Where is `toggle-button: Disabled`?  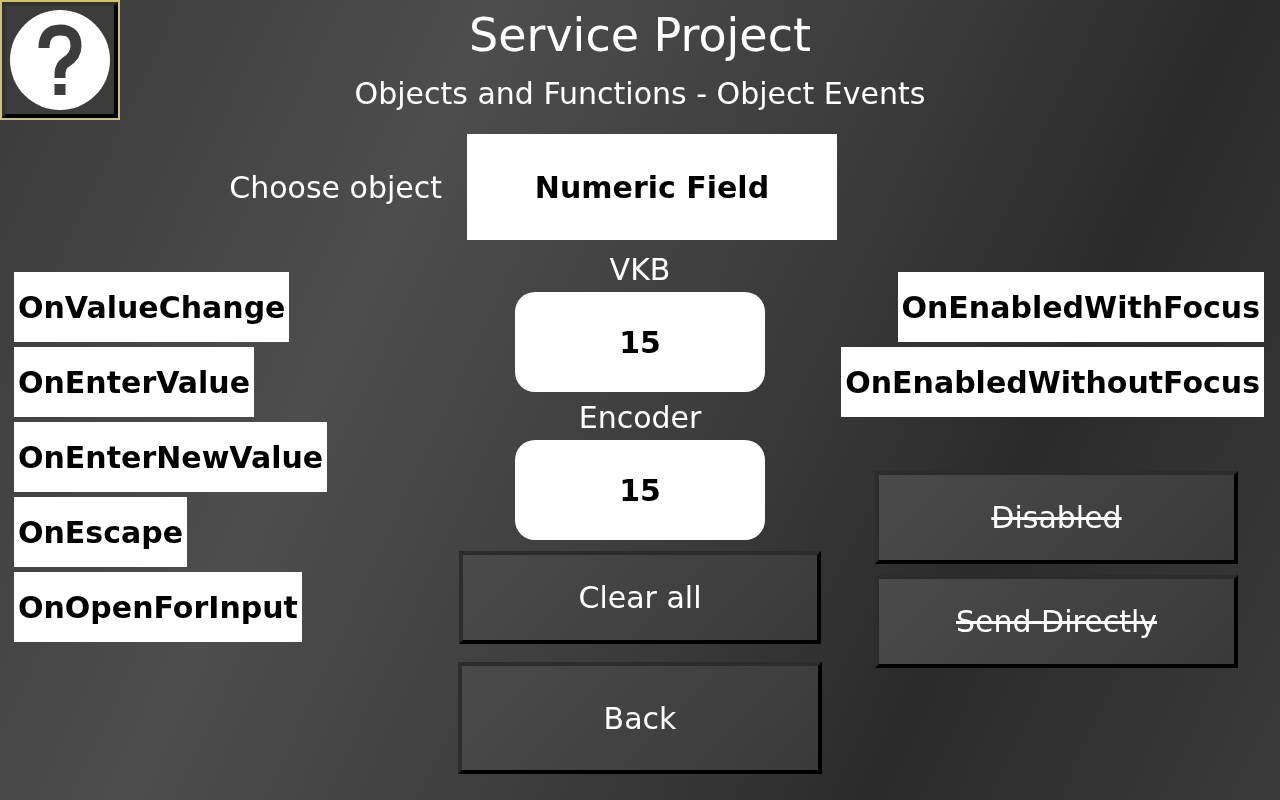 toggle-button: Disabled is located at coordinates (1056, 517).